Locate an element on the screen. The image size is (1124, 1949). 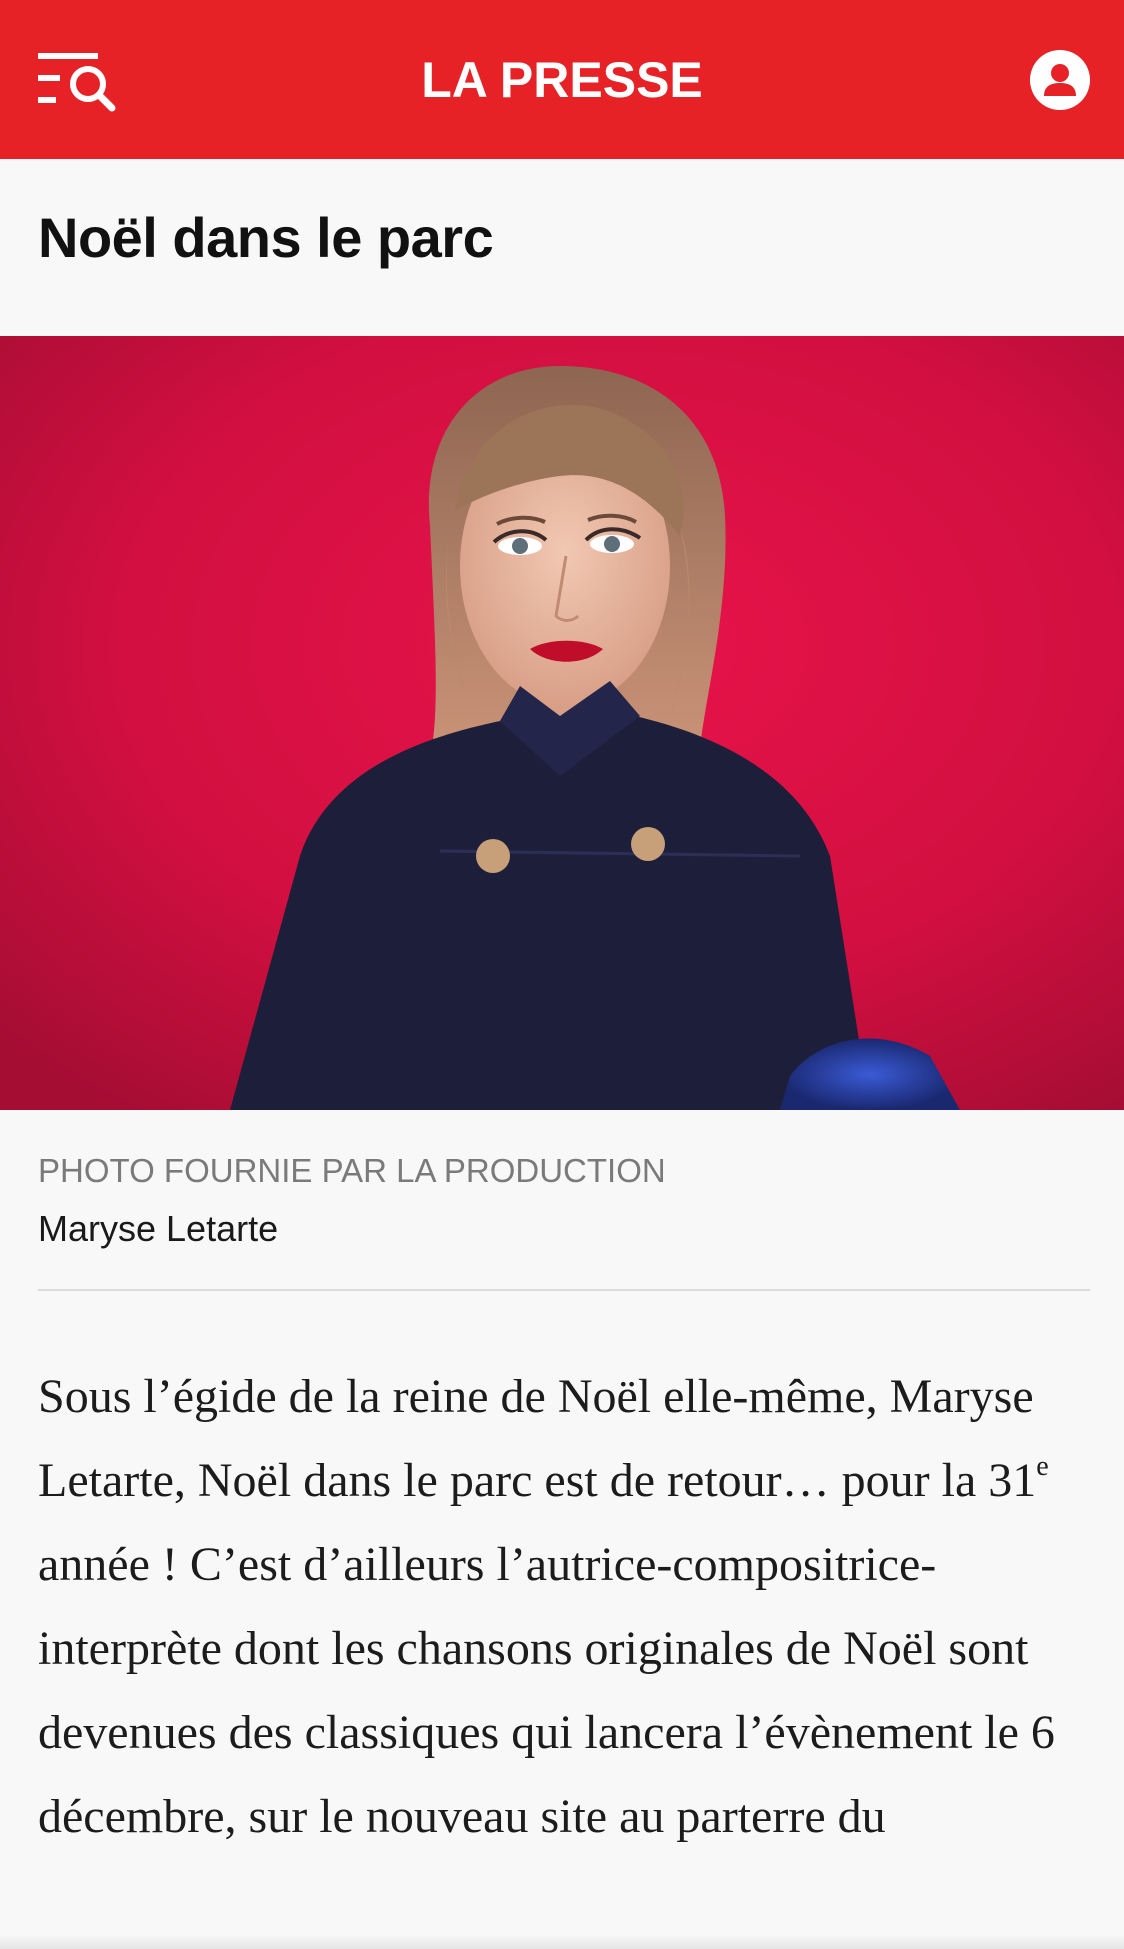
photo-credit: PHOTO FOURNIE PAR LA PRODUCTION is located at coordinates (352, 1170).